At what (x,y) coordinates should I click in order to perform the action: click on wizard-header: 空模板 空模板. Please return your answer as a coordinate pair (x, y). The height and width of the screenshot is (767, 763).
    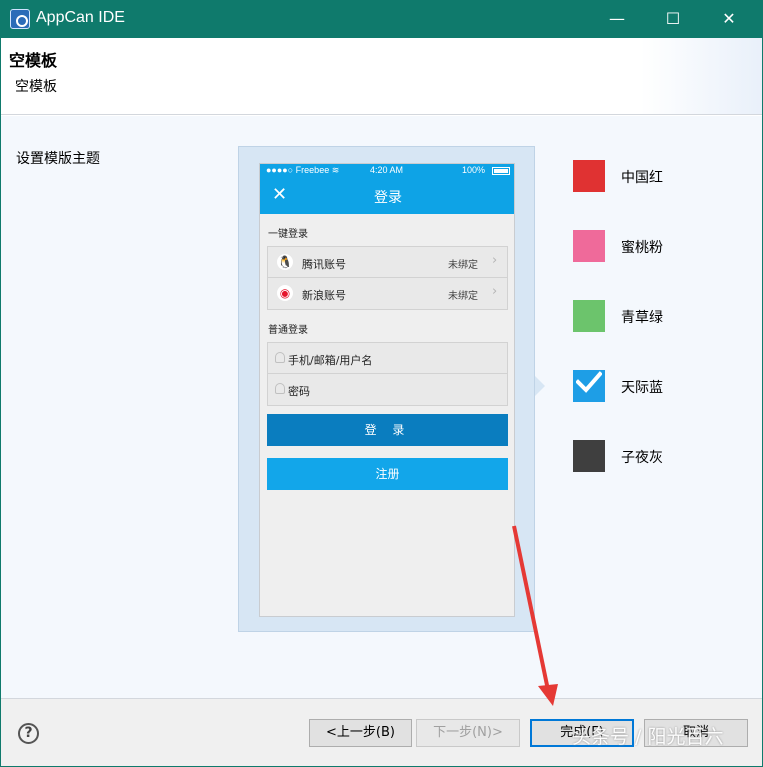
    Looking at the image, I should click on (381, 76).